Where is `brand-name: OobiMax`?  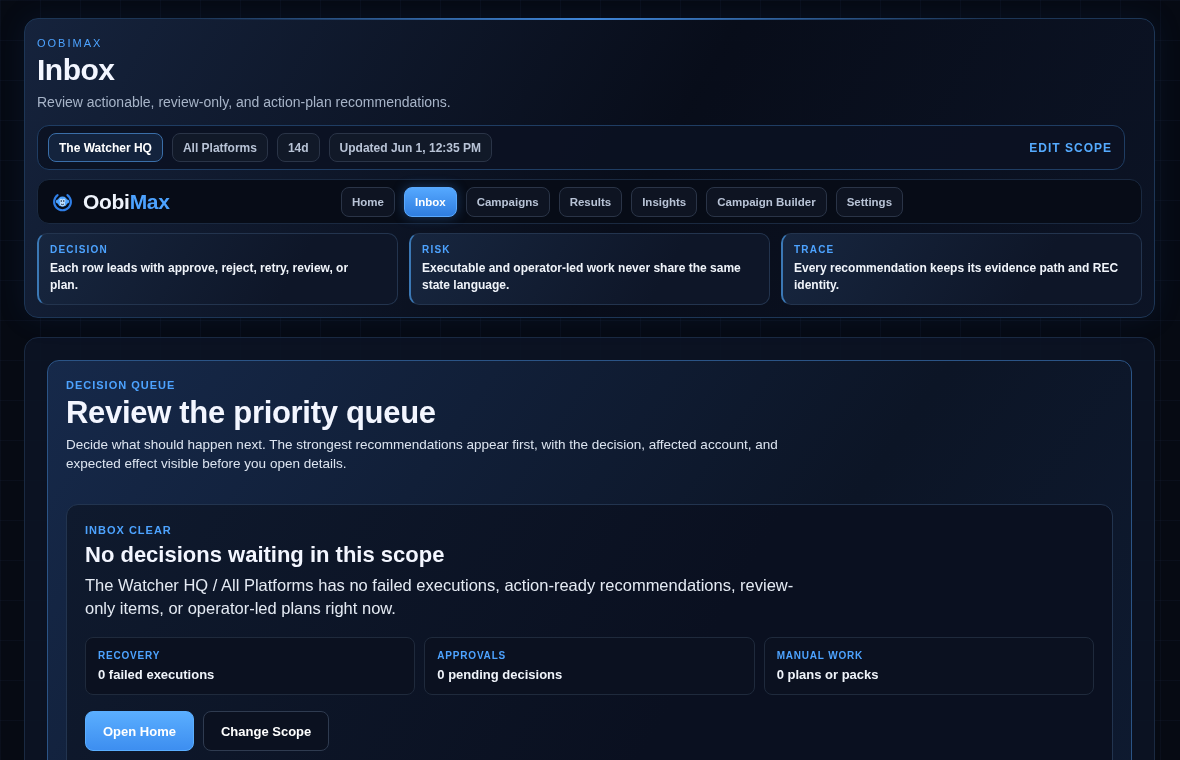 brand-name: OobiMax is located at coordinates (126, 201).